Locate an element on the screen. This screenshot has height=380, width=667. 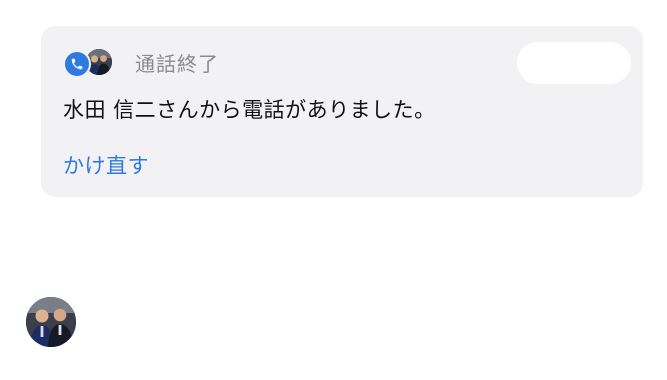
call-icon-group is located at coordinates (89, 62).